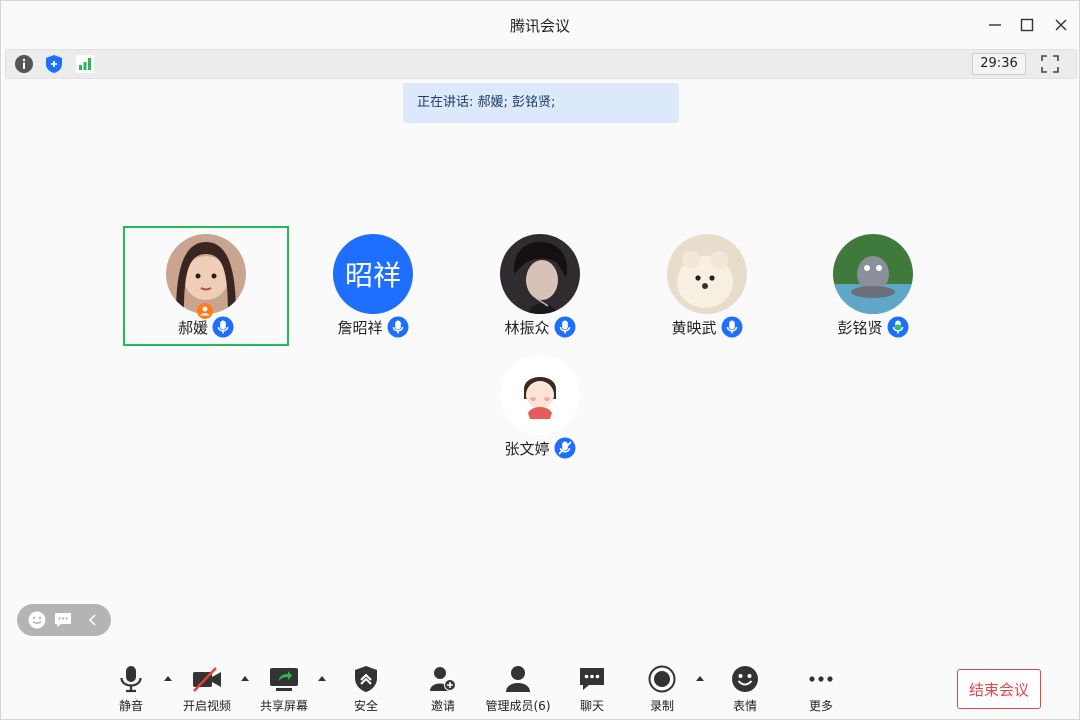  What do you see at coordinates (442, 706) in the screenshot?
I see `invite-label: 邀请` at bounding box center [442, 706].